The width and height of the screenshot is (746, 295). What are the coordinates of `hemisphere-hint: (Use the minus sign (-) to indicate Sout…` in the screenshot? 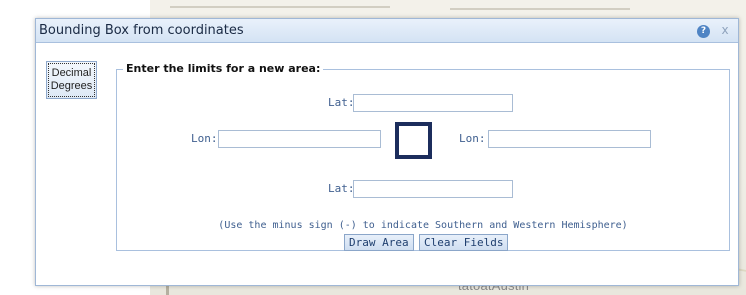 It's located at (423, 225).